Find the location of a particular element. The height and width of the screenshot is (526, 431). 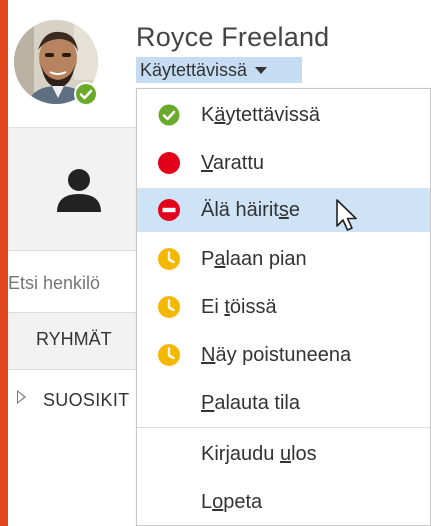

menu-item-do-not-disturb: Älä häiritse is located at coordinates (283, 210).